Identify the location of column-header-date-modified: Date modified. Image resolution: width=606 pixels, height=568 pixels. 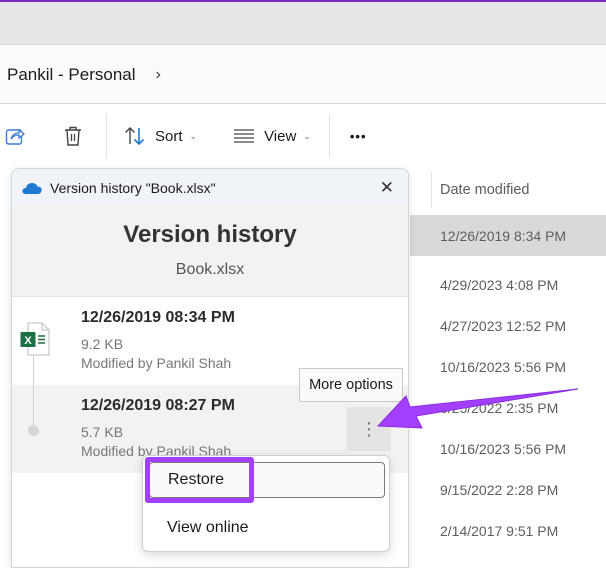
(484, 190).